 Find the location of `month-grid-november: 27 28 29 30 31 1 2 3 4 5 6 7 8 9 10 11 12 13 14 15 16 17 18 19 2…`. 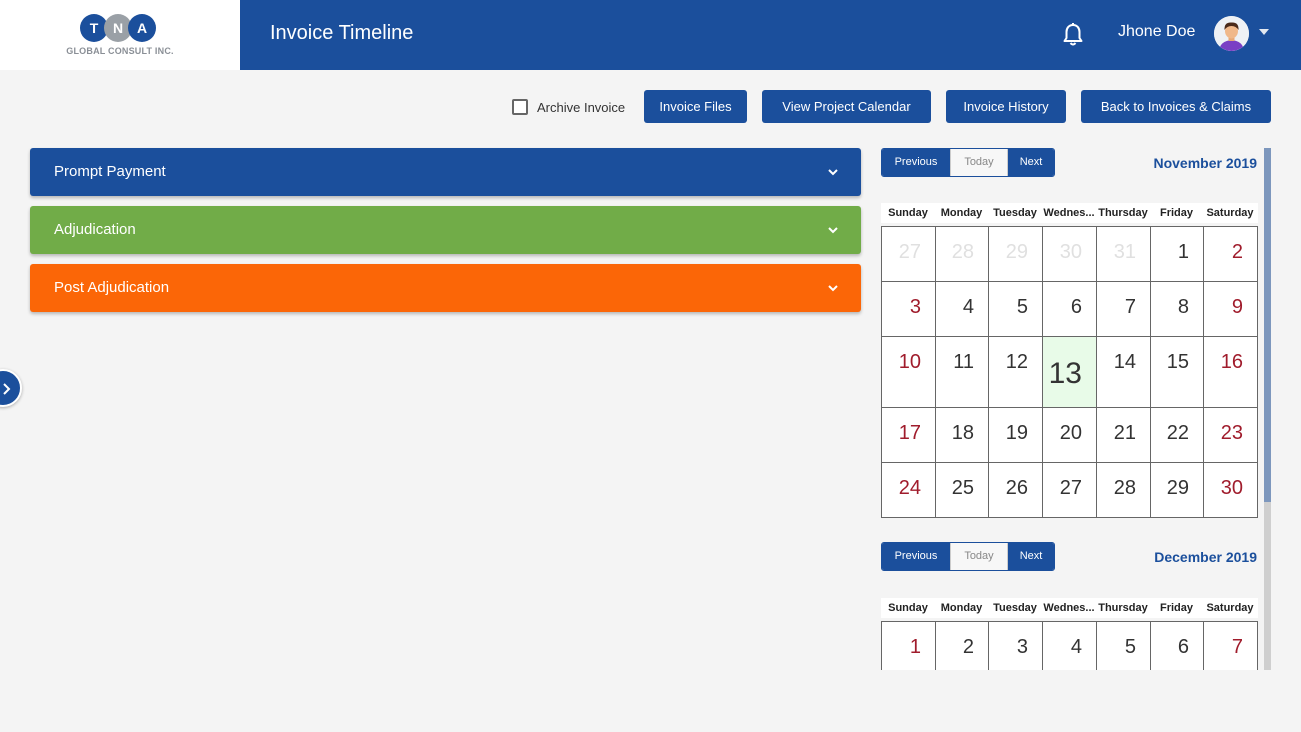

month-grid-november: 27 28 29 30 31 1 2 3 4 5 6 7 8 9 10 11 12 13 14 15 16 17 18 19 2… is located at coordinates (1069, 372).